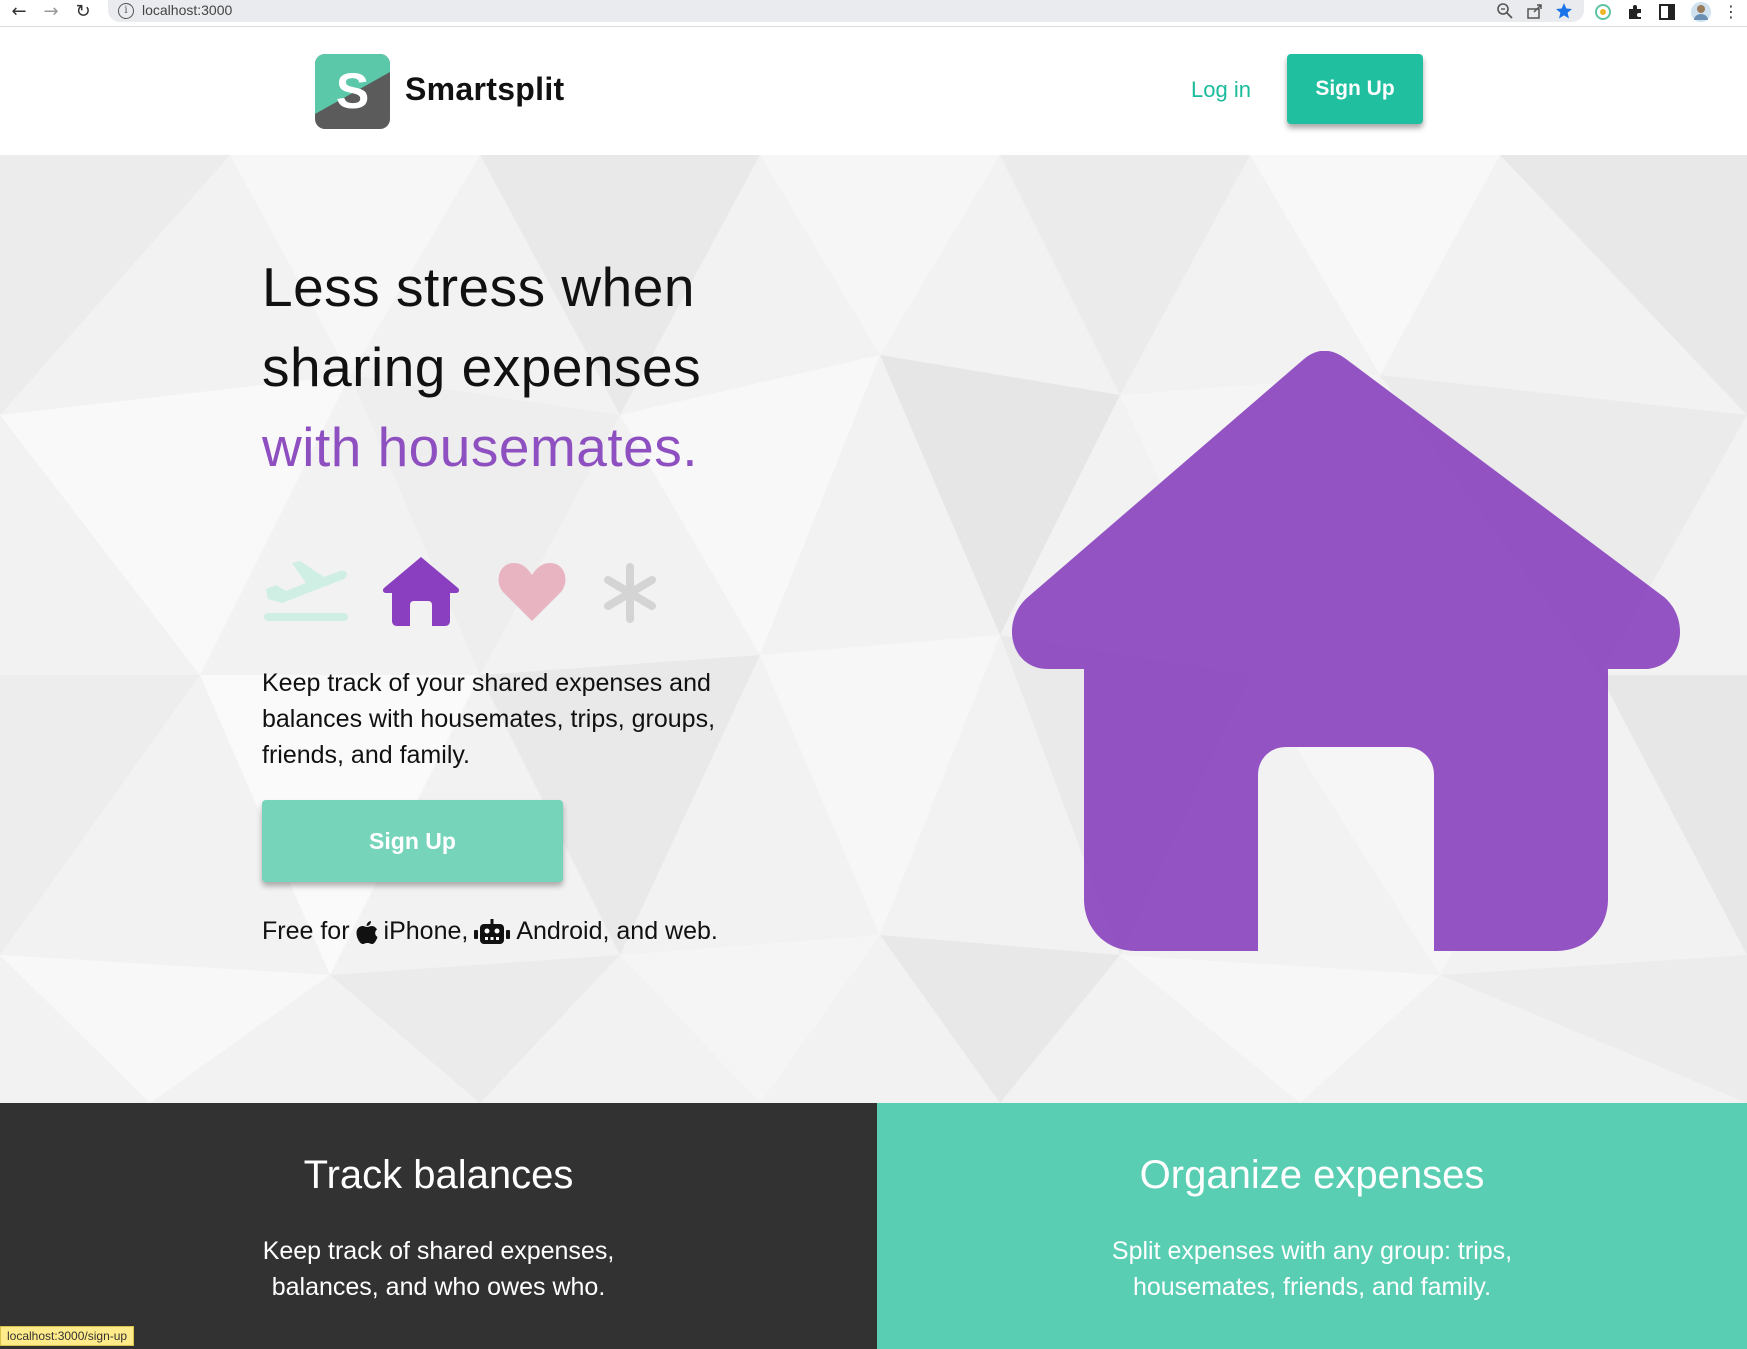 This screenshot has height=1349, width=1747. I want to click on category-icons, so click(472, 595).